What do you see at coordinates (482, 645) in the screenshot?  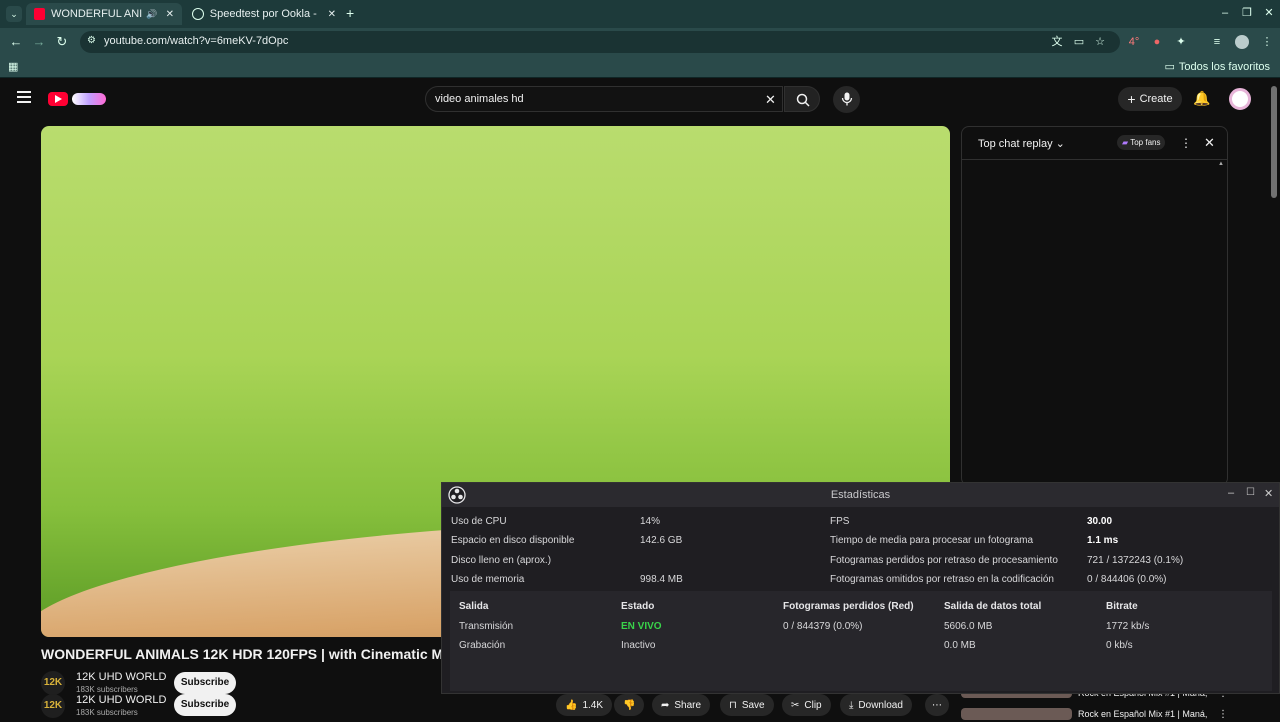 I see `table-cell: Grabación` at bounding box center [482, 645].